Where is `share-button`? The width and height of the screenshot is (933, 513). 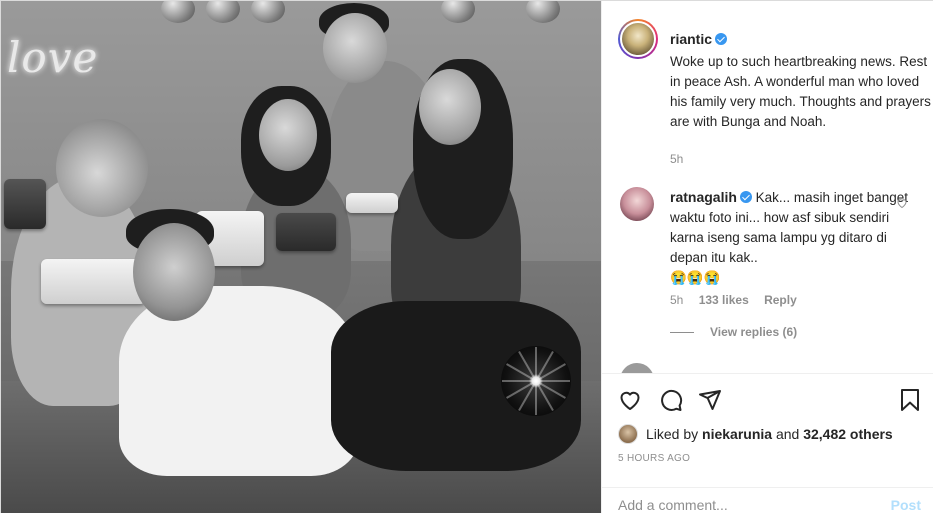
share-button is located at coordinates (710, 400).